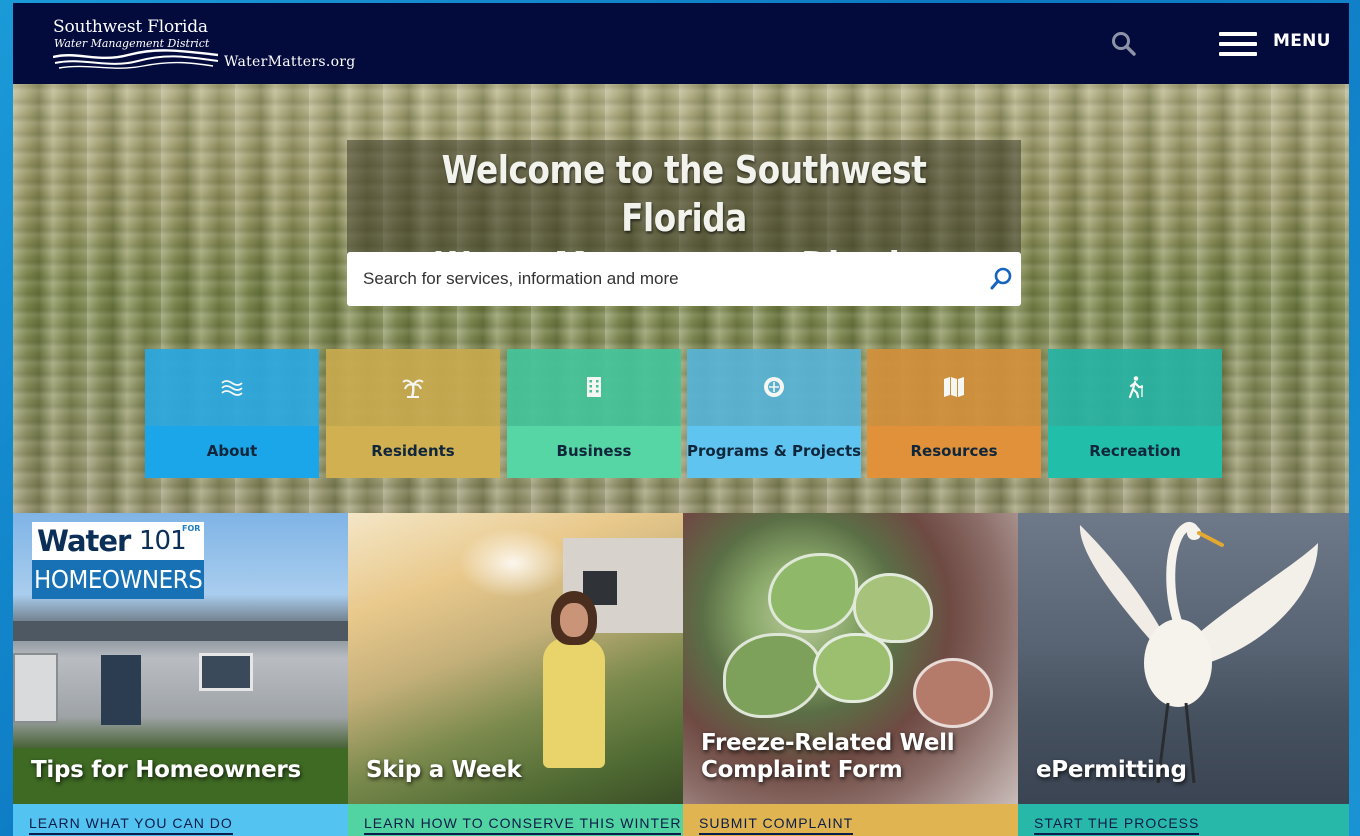  What do you see at coordinates (954, 413) in the screenshot?
I see `tile-resources: Resources` at bounding box center [954, 413].